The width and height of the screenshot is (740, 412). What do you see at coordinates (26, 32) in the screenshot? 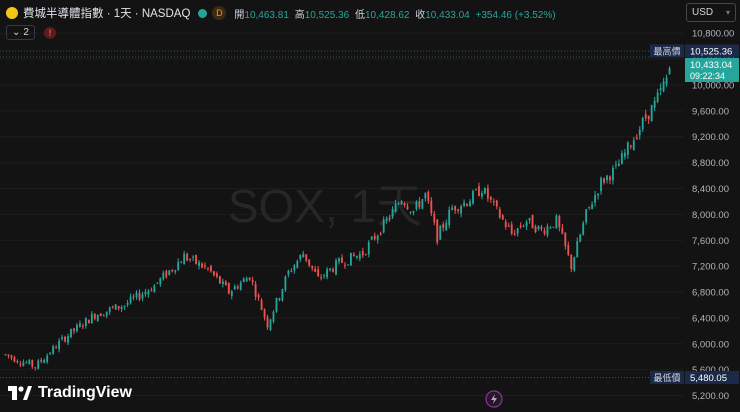
I see `indicator-count: 2` at bounding box center [26, 32].